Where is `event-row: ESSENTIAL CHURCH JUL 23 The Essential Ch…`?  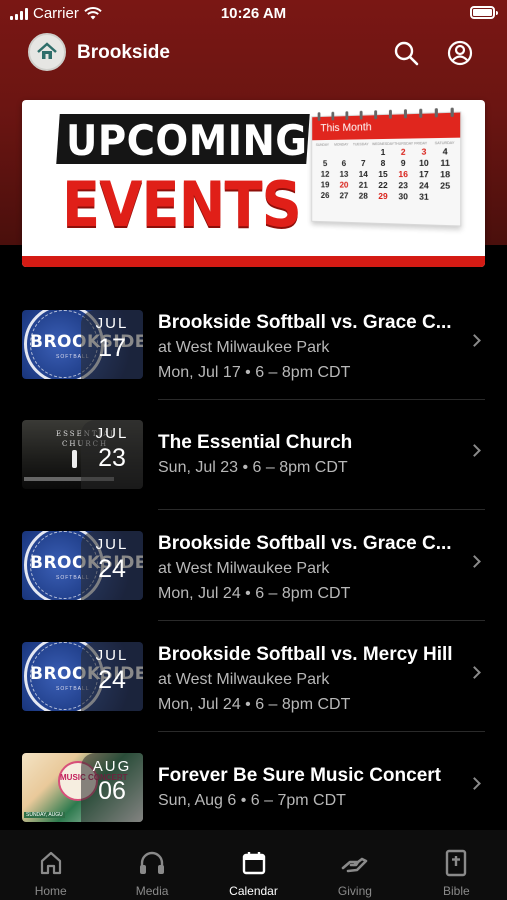 event-row: ESSENTIAL CHURCH JUL 23 The Essential Ch… is located at coordinates (253, 455).